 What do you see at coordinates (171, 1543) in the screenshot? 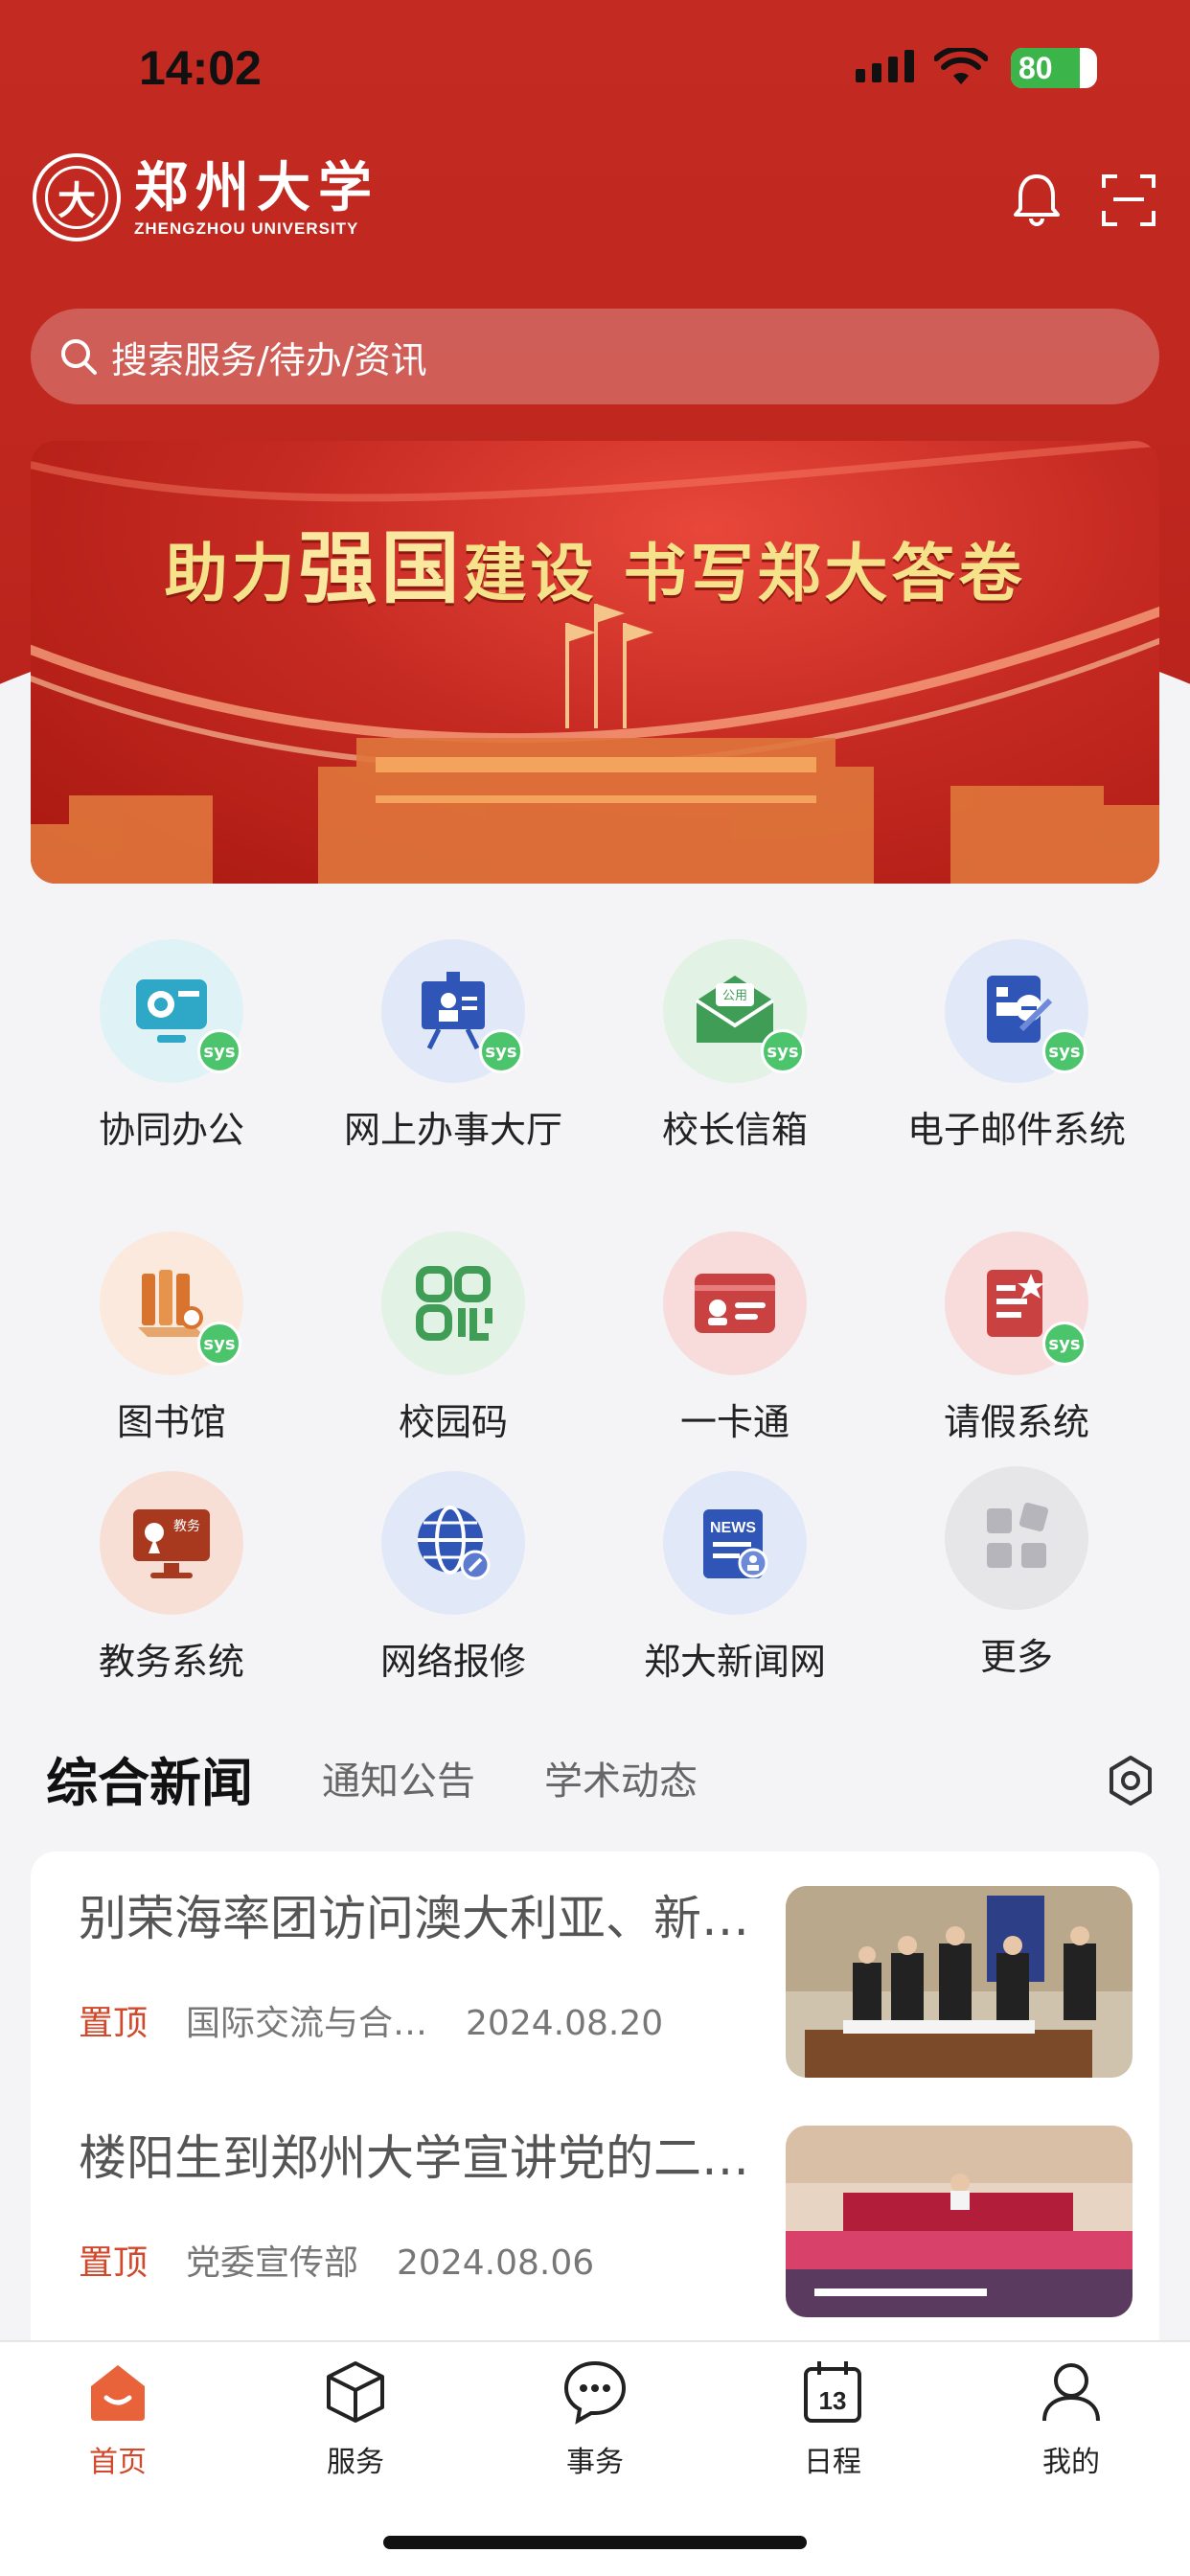
I see `academic-affairs-icon: 教务` at bounding box center [171, 1543].